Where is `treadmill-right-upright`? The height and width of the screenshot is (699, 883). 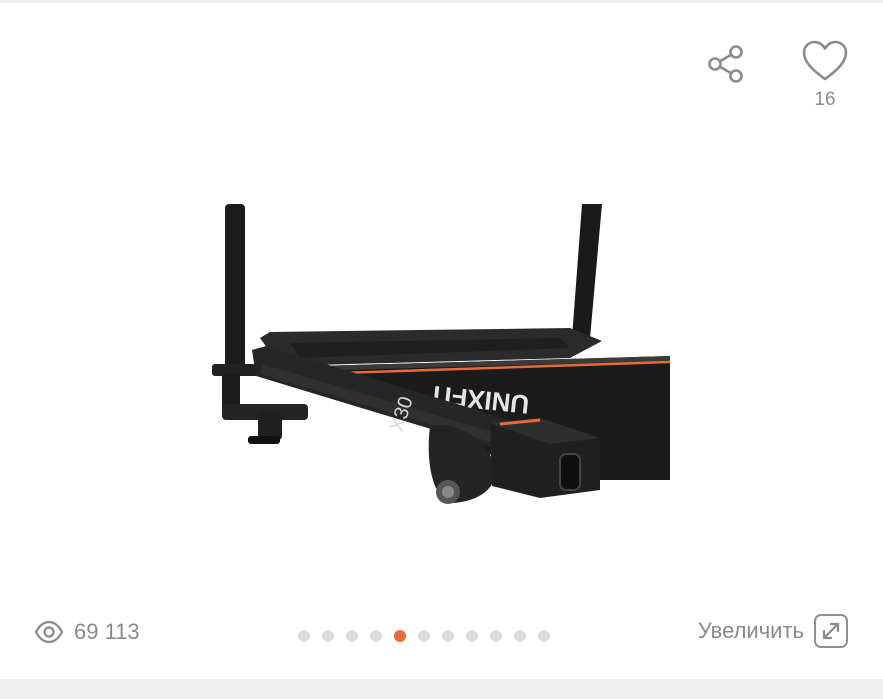 treadmill-right-upright is located at coordinates (587, 271).